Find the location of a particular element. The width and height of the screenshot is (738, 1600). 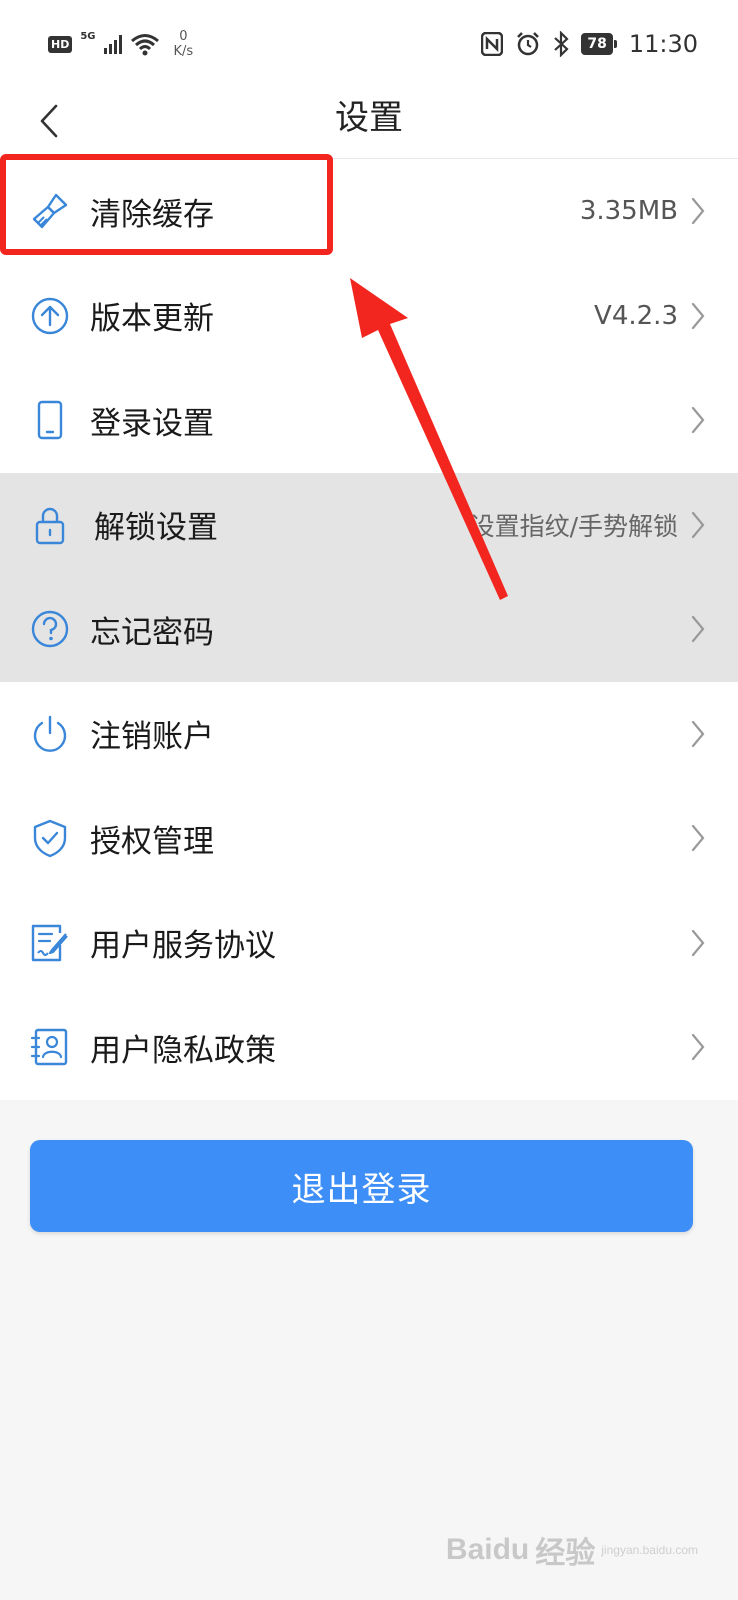

network-speed: 0 K/s is located at coordinates (184, 44).